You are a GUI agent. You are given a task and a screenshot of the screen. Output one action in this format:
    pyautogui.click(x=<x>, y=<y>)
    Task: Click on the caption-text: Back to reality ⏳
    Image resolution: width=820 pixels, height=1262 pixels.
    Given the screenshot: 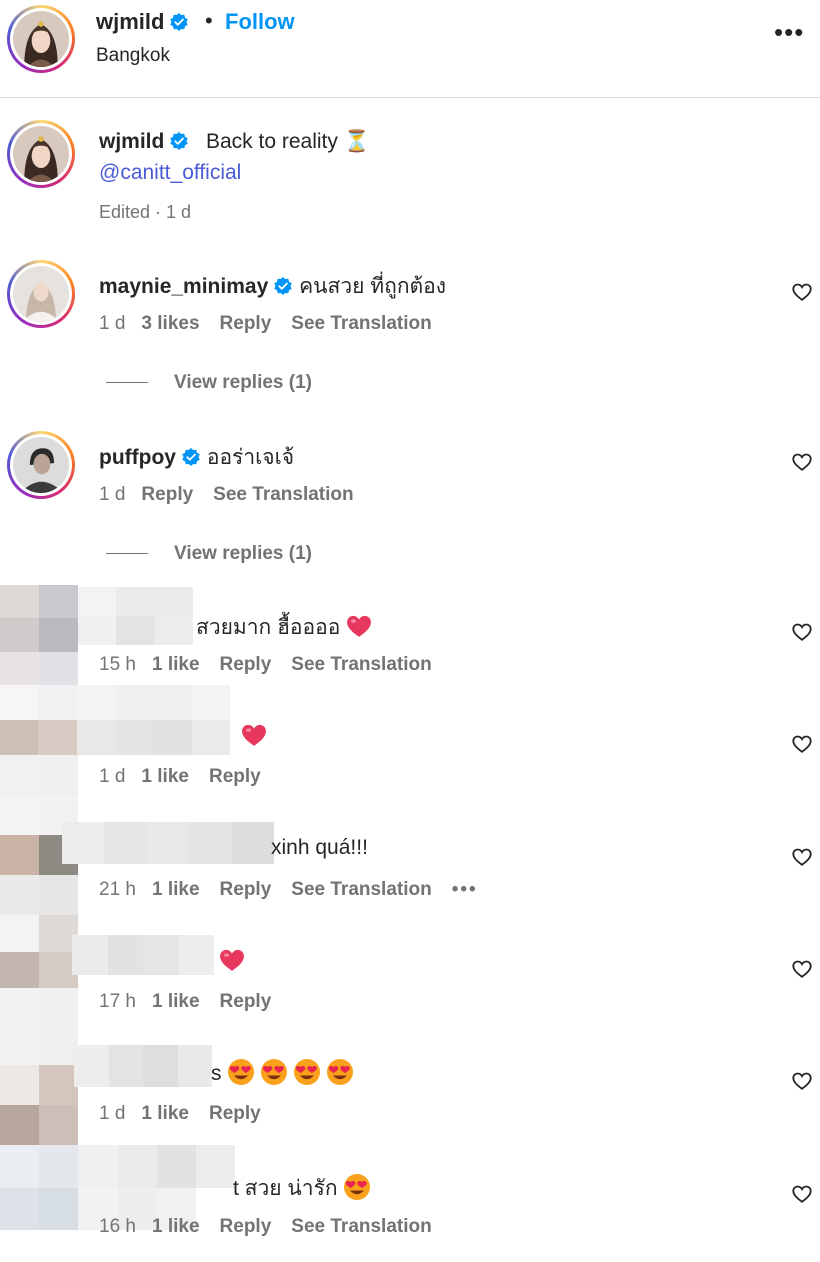 What is the action you would take?
    pyautogui.click(x=288, y=141)
    